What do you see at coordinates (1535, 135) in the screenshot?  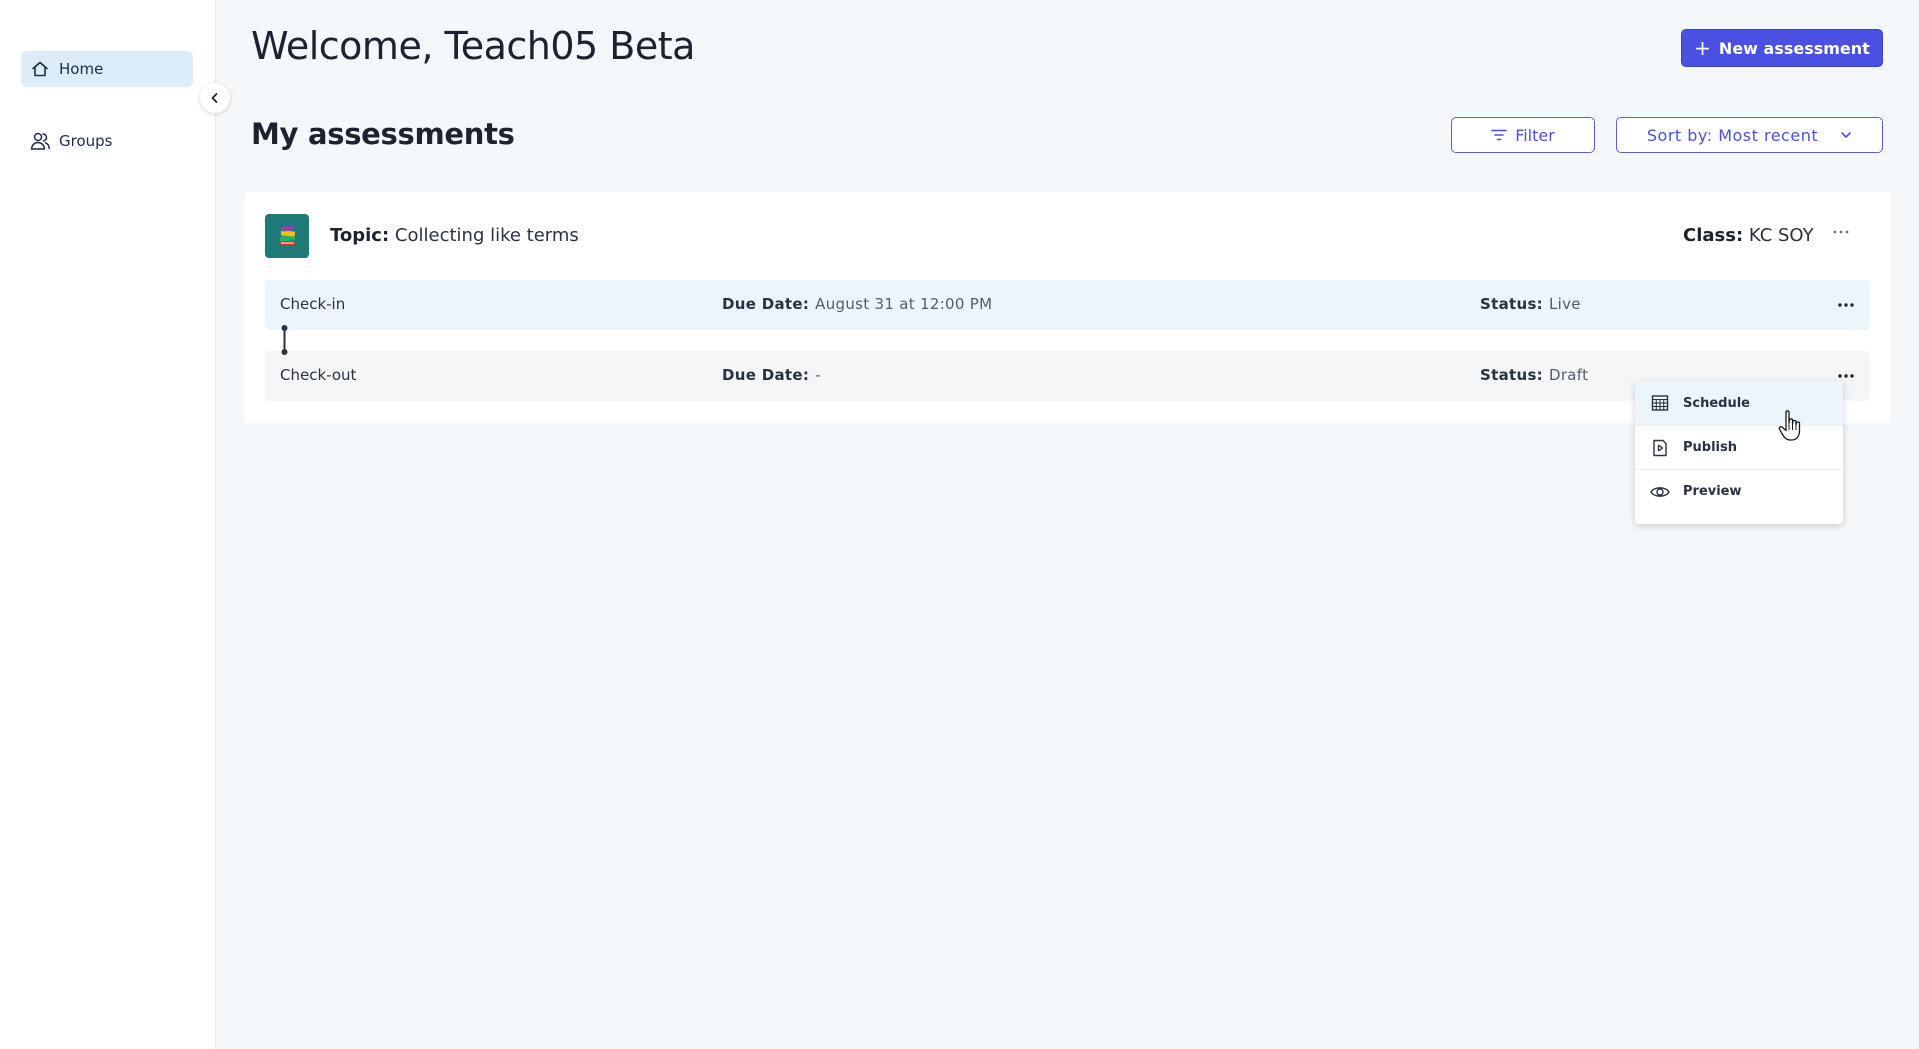 I see `filter-label: Filter` at bounding box center [1535, 135].